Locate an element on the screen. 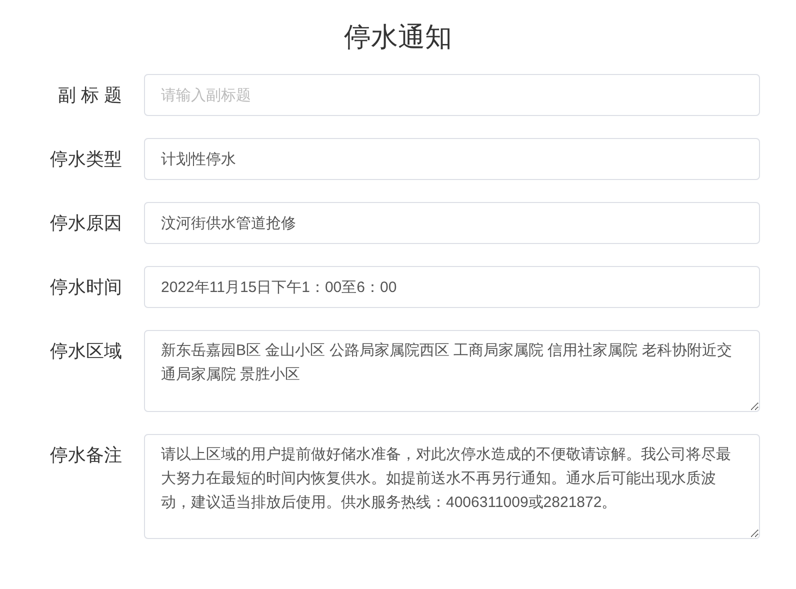 The width and height of the screenshot is (796, 589). text-area: 请以上区域的用户提前做好储水准备，对此次停水造成的不便敬请谅解。我公司将尽最大努力在最短的时间内恢复供水。如提前送水不再另行通知。通水后可能出现水质波动，建议适当排放后使用。供水服务热线：4006311009或2821872。 is located at coordinates (452, 486).